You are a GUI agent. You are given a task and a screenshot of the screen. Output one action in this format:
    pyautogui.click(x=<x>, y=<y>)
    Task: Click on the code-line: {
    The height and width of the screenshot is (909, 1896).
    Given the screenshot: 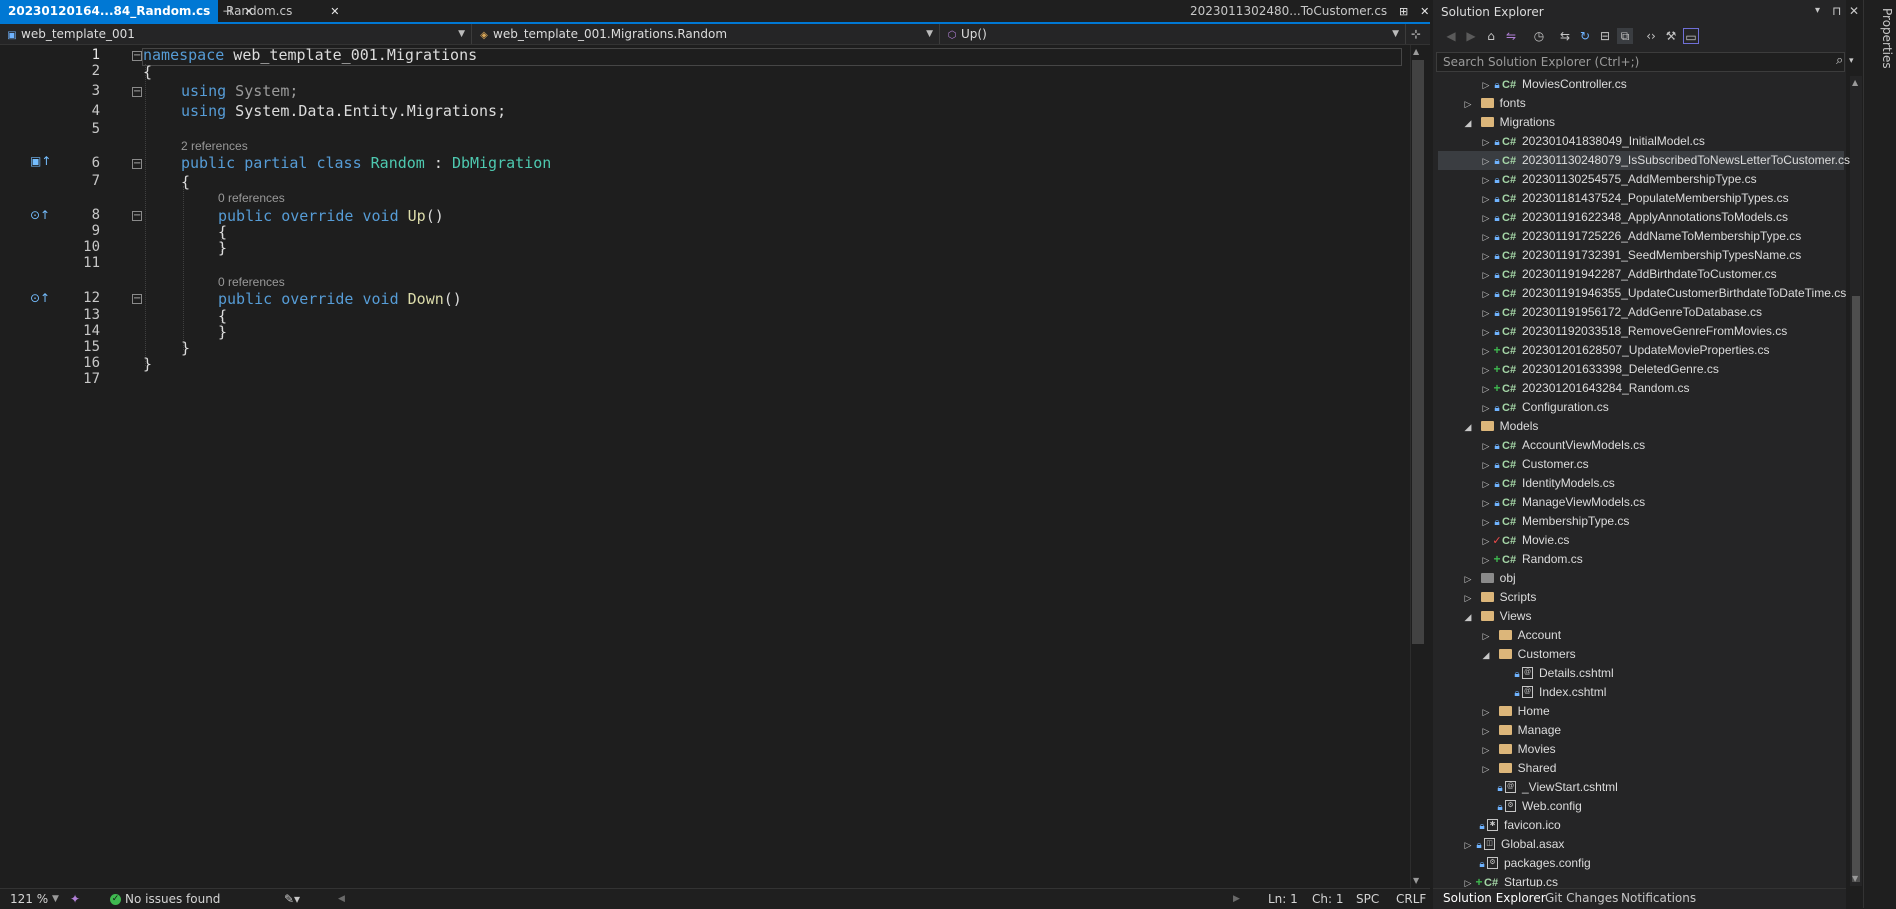 What is the action you would take?
    pyautogui.click(x=185, y=182)
    